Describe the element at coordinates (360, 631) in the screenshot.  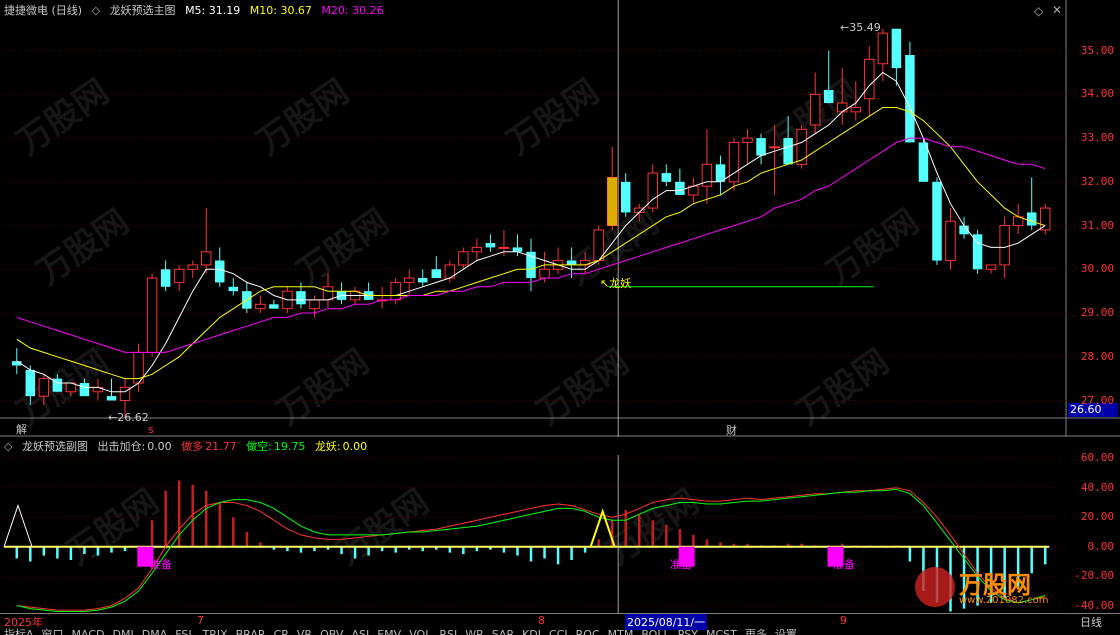
I see `indicator-tab: ASI` at that location.